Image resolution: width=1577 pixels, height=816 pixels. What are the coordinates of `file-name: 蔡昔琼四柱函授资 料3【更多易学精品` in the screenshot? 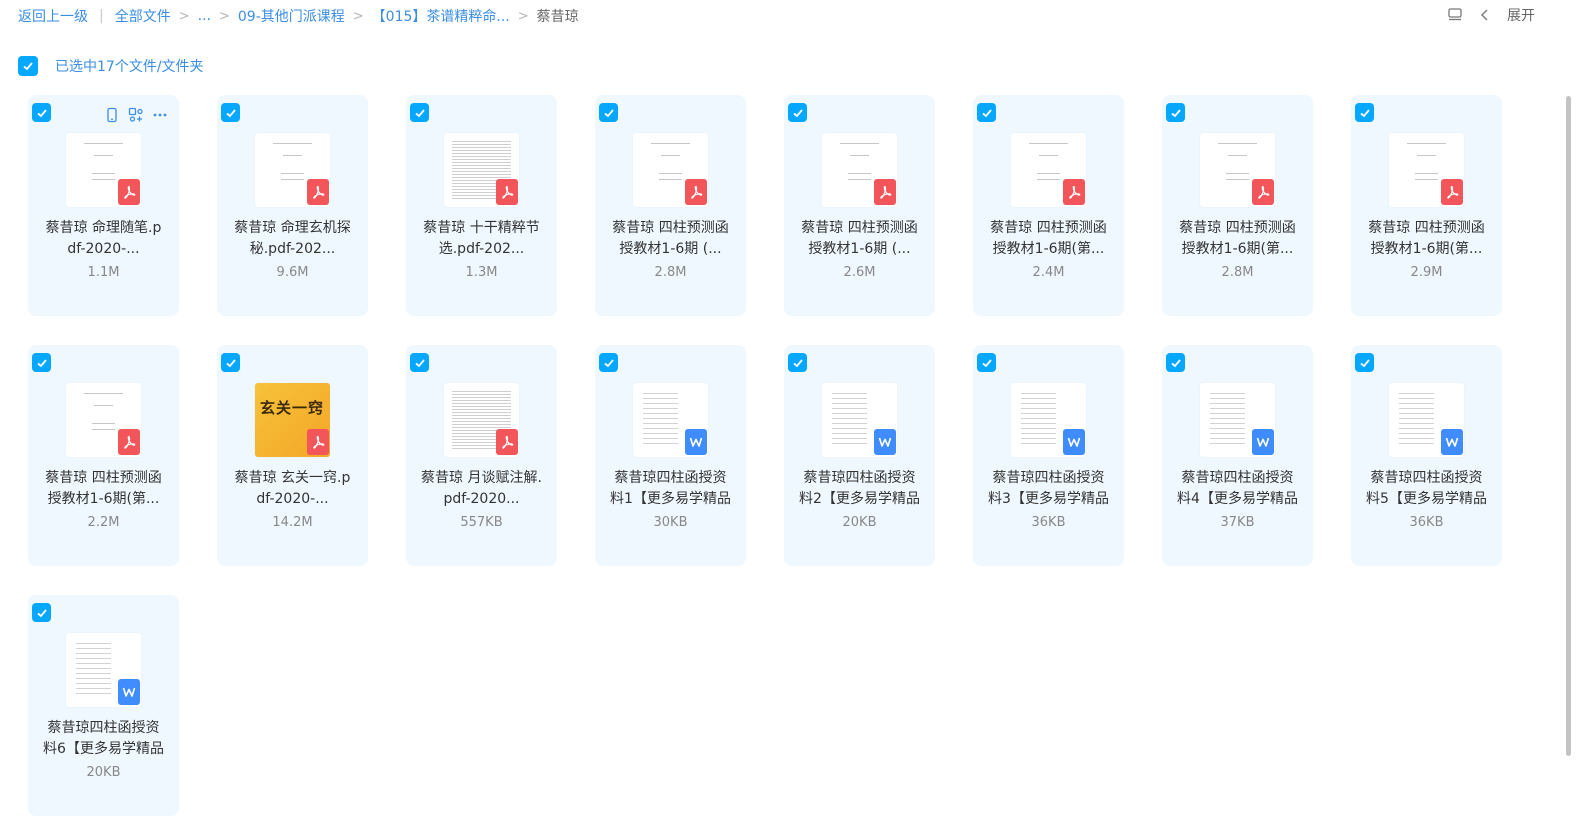 It's located at (1048, 489).